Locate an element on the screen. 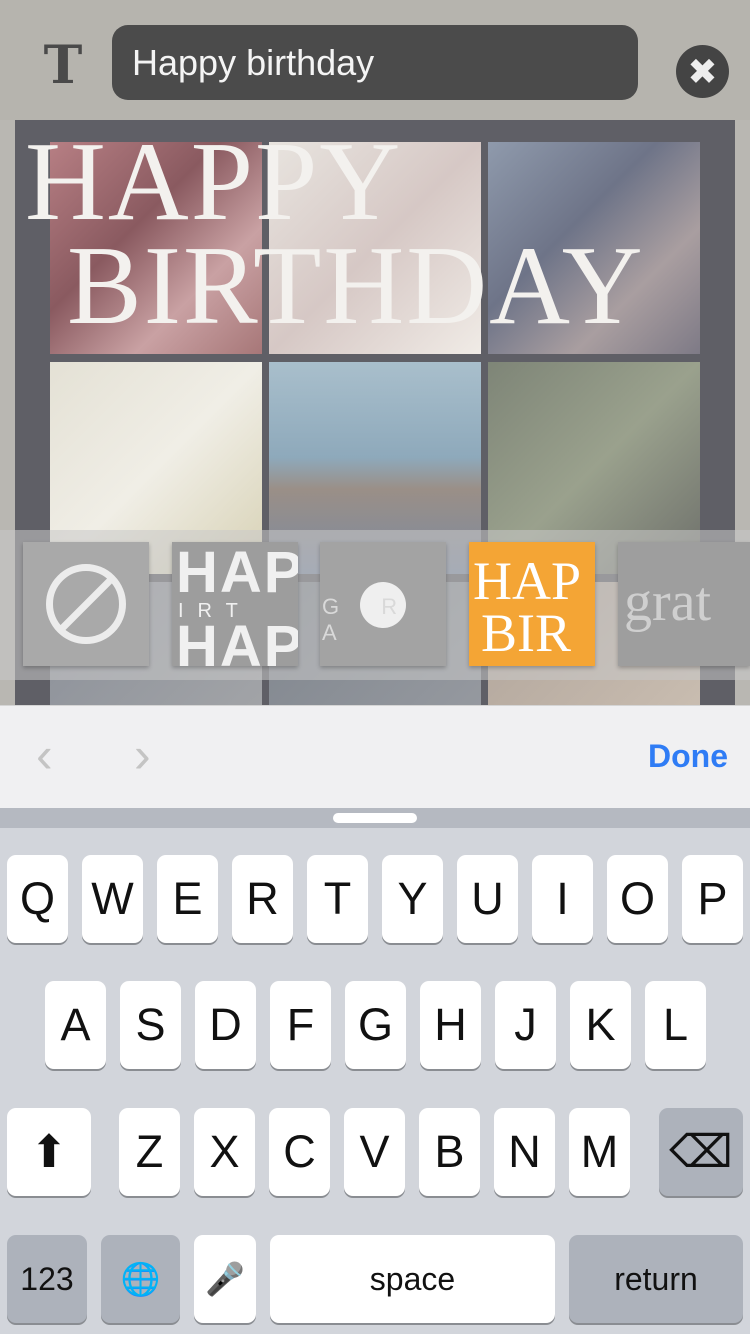 This screenshot has width=750, height=1334. key-s: S is located at coordinates (150, 1025).